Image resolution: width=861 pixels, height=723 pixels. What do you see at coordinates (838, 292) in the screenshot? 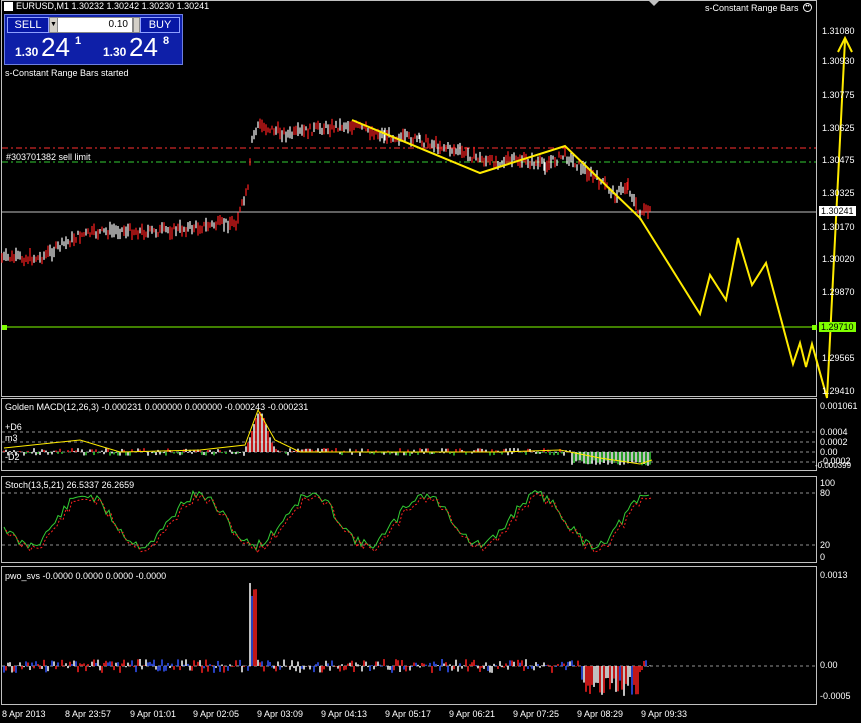
I see `price-axis-label: 1.29870` at bounding box center [838, 292].